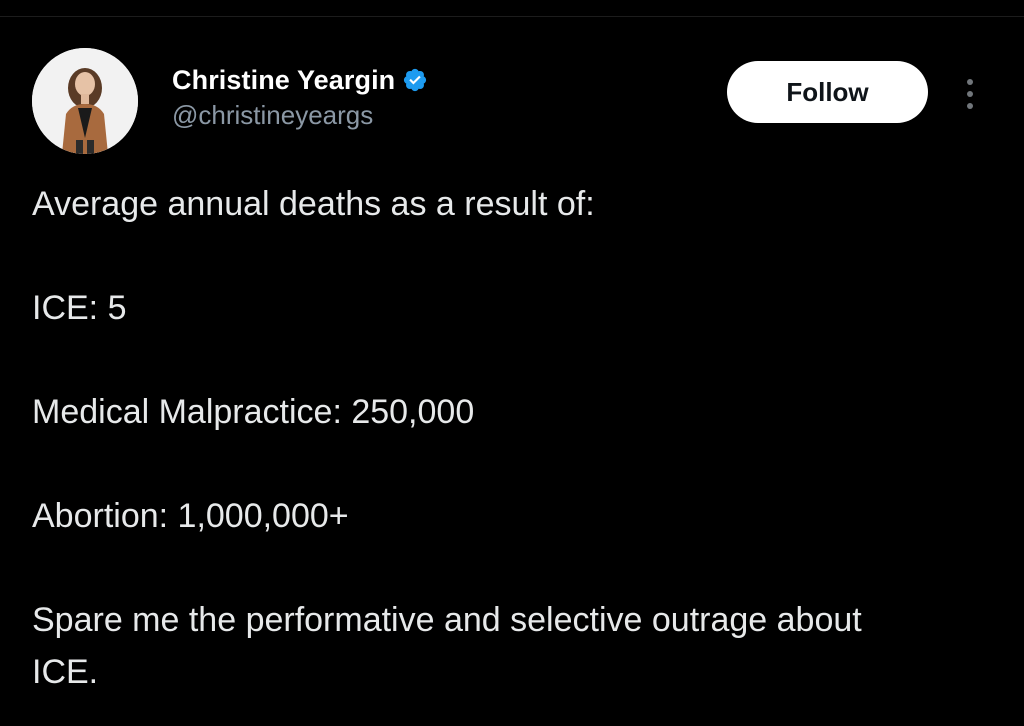 This screenshot has height=726, width=1024. What do you see at coordinates (512, 16) in the screenshot?
I see `top-divider` at bounding box center [512, 16].